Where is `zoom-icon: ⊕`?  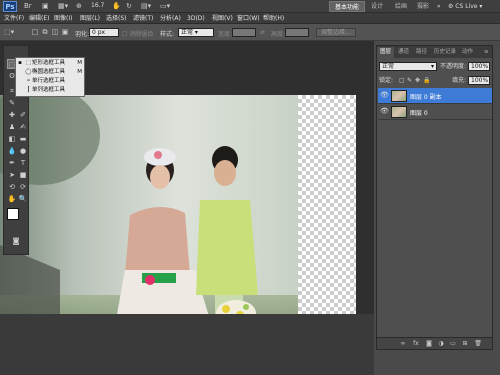 zoom-icon: ⊕ is located at coordinates (79, 6).